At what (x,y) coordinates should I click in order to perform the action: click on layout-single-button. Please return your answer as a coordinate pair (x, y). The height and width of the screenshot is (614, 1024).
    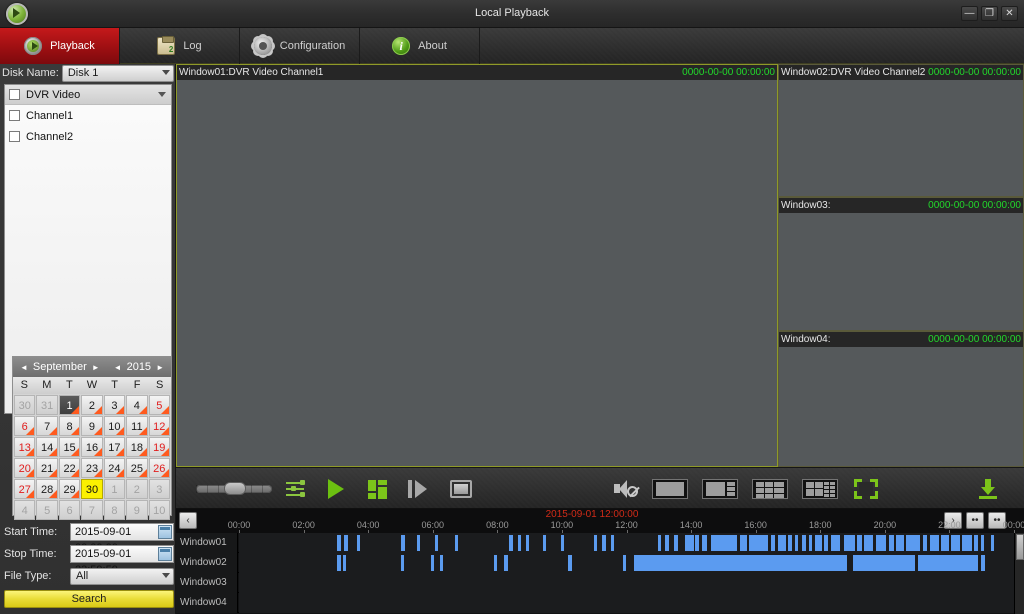
    Looking at the image, I should click on (670, 489).